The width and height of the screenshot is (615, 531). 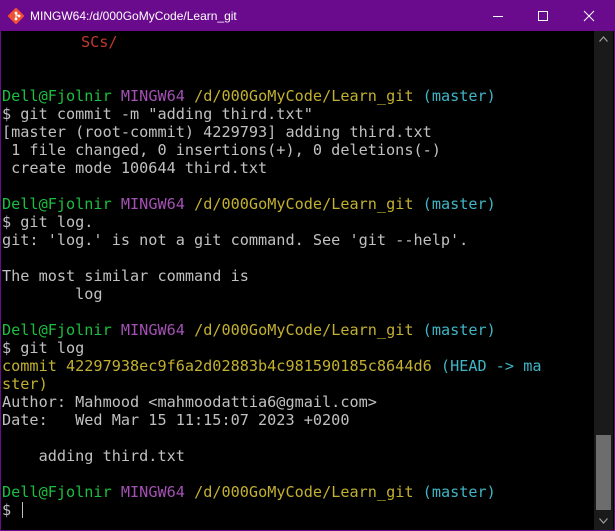 I want to click on input-line: $, so click(x=13, y=510).